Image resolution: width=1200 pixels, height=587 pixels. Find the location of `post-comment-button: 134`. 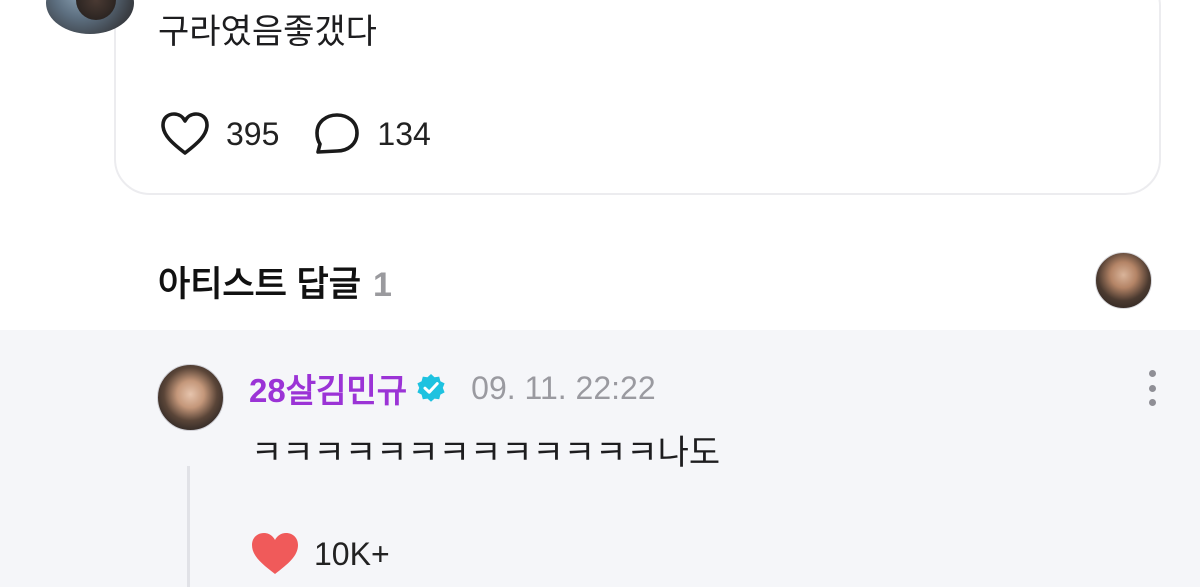

post-comment-button: 134 is located at coordinates (372, 134).